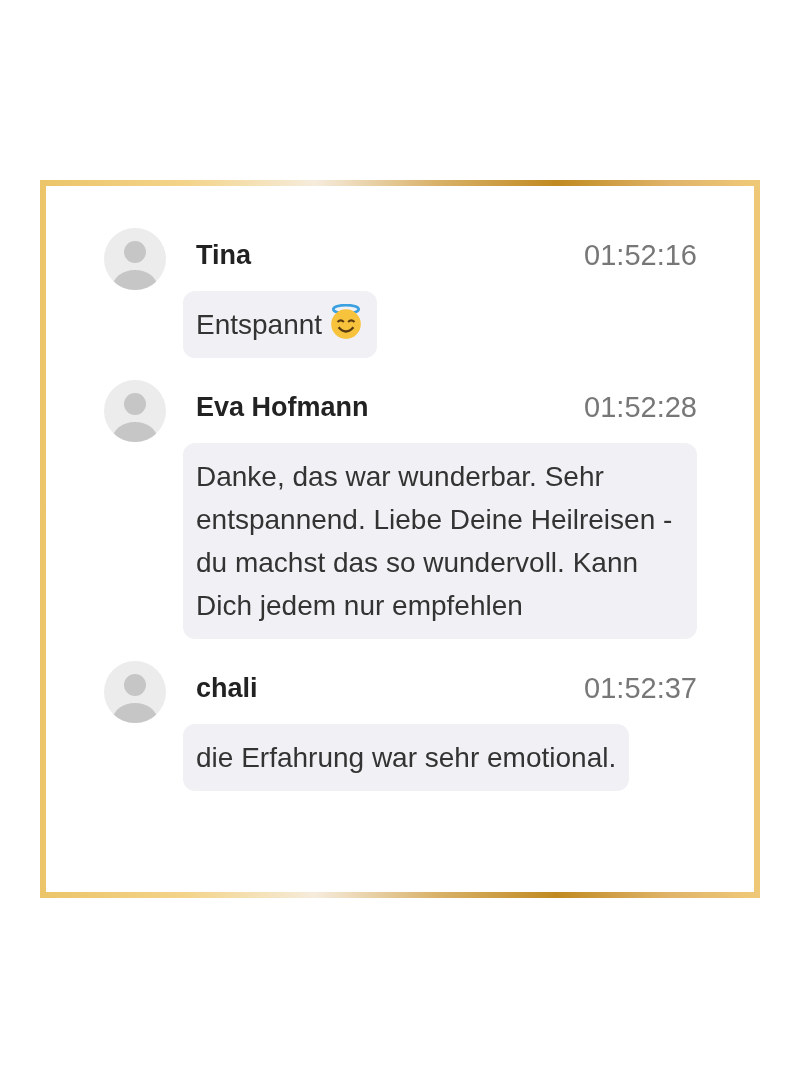 This screenshot has width=800, height=1080. I want to click on message-time: 01:52:28, so click(640, 407).